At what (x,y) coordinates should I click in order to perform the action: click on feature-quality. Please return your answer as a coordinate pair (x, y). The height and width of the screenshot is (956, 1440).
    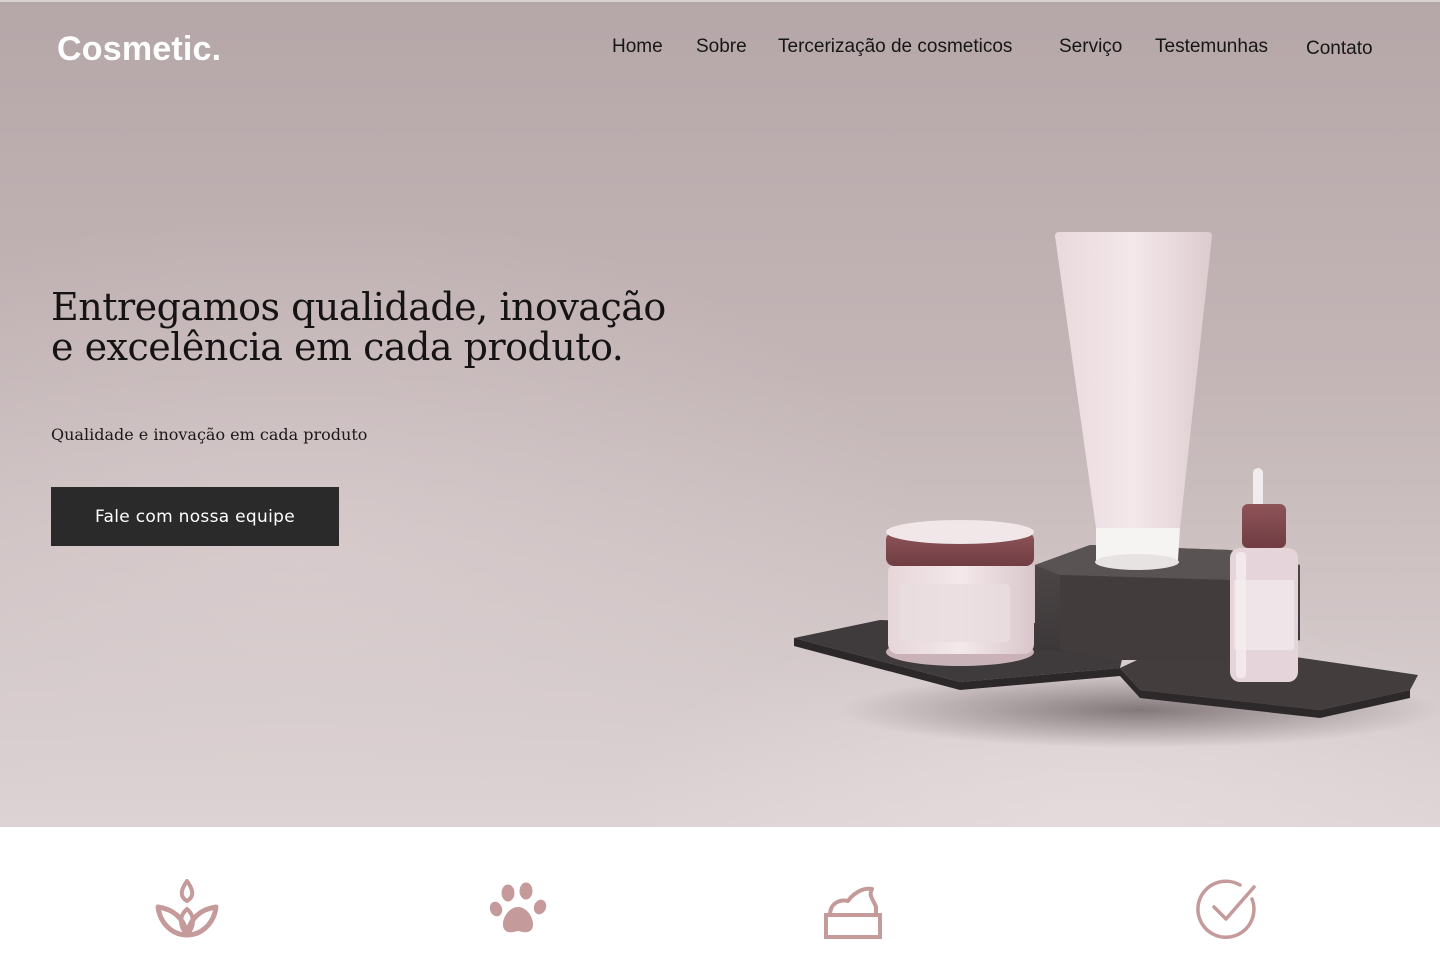
    Looking at the image, I should click on (1234, 912).